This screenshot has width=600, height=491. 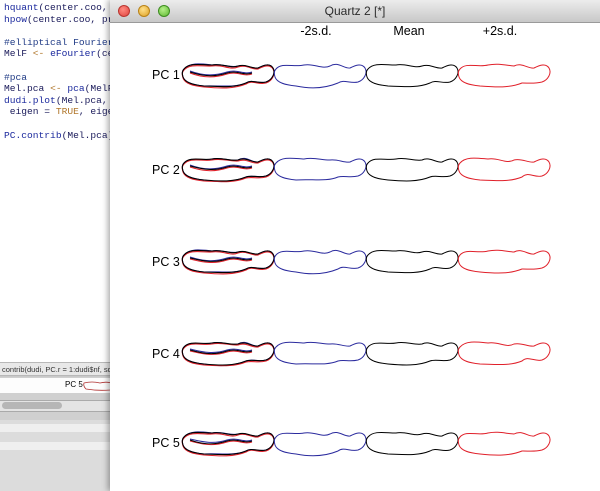 I want to click on code-line: #elliptical Fourier, so click(x=61, y=42).